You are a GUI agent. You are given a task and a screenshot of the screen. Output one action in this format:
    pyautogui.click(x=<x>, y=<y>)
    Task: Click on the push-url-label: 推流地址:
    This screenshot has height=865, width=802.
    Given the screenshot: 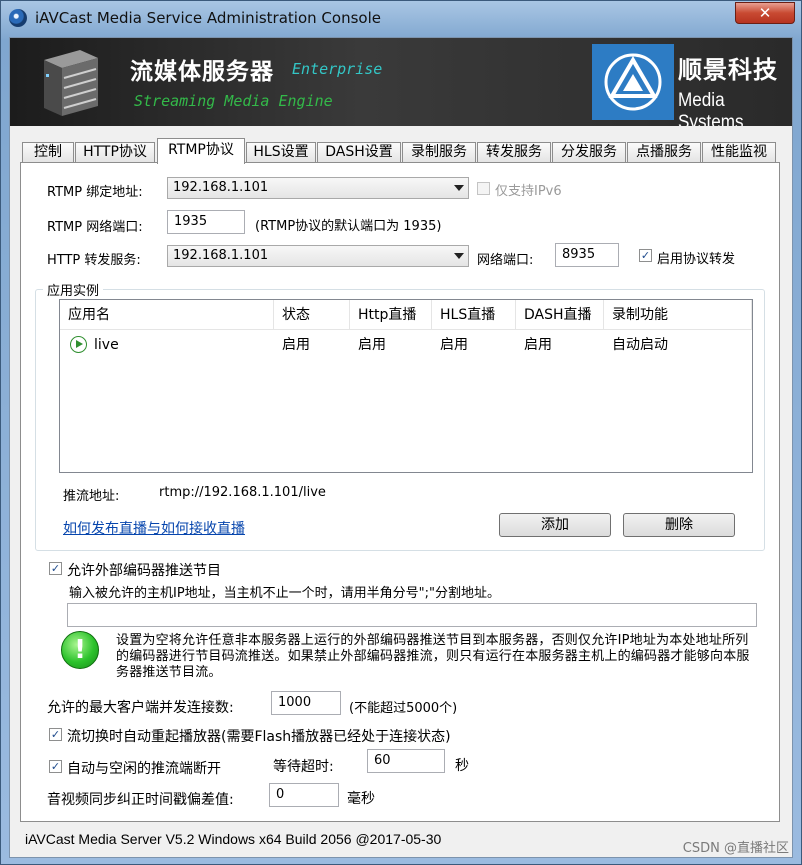 What is the action you would take?
    pyautogui.click(x=91, y=496)
    